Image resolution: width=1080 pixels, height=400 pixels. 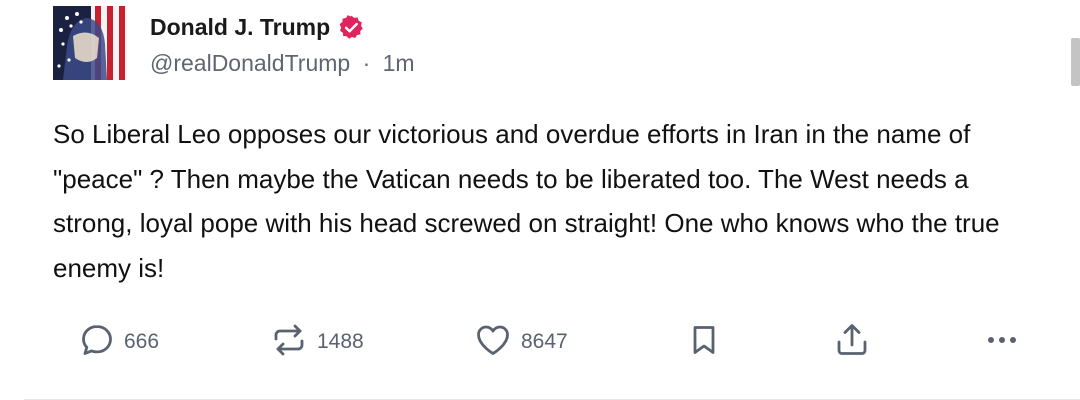 I want to click on heart-icon, so click(x=493, y=342).